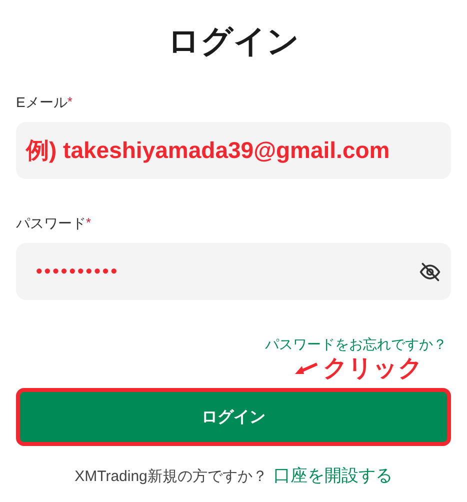  Describe the element at coordinates (51, 224) in the screenshot. I see `field-label: パスワード` at that location.